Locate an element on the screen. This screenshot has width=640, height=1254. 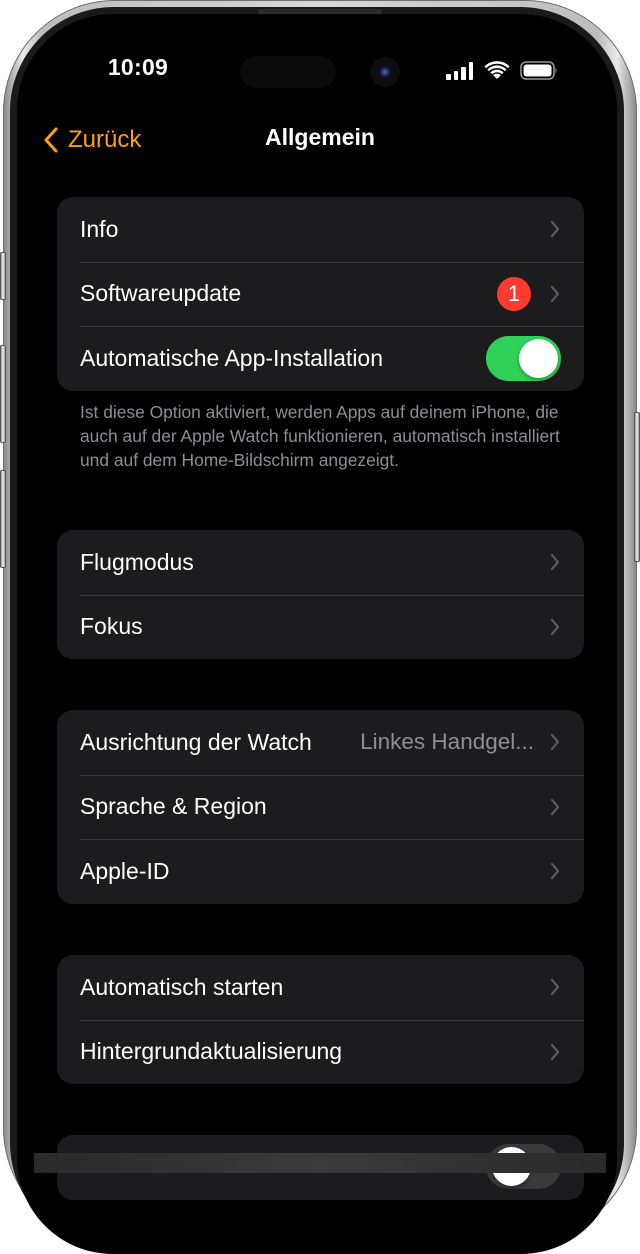
row-apple-id: Apple-ID is located at coordinates (320, 871).